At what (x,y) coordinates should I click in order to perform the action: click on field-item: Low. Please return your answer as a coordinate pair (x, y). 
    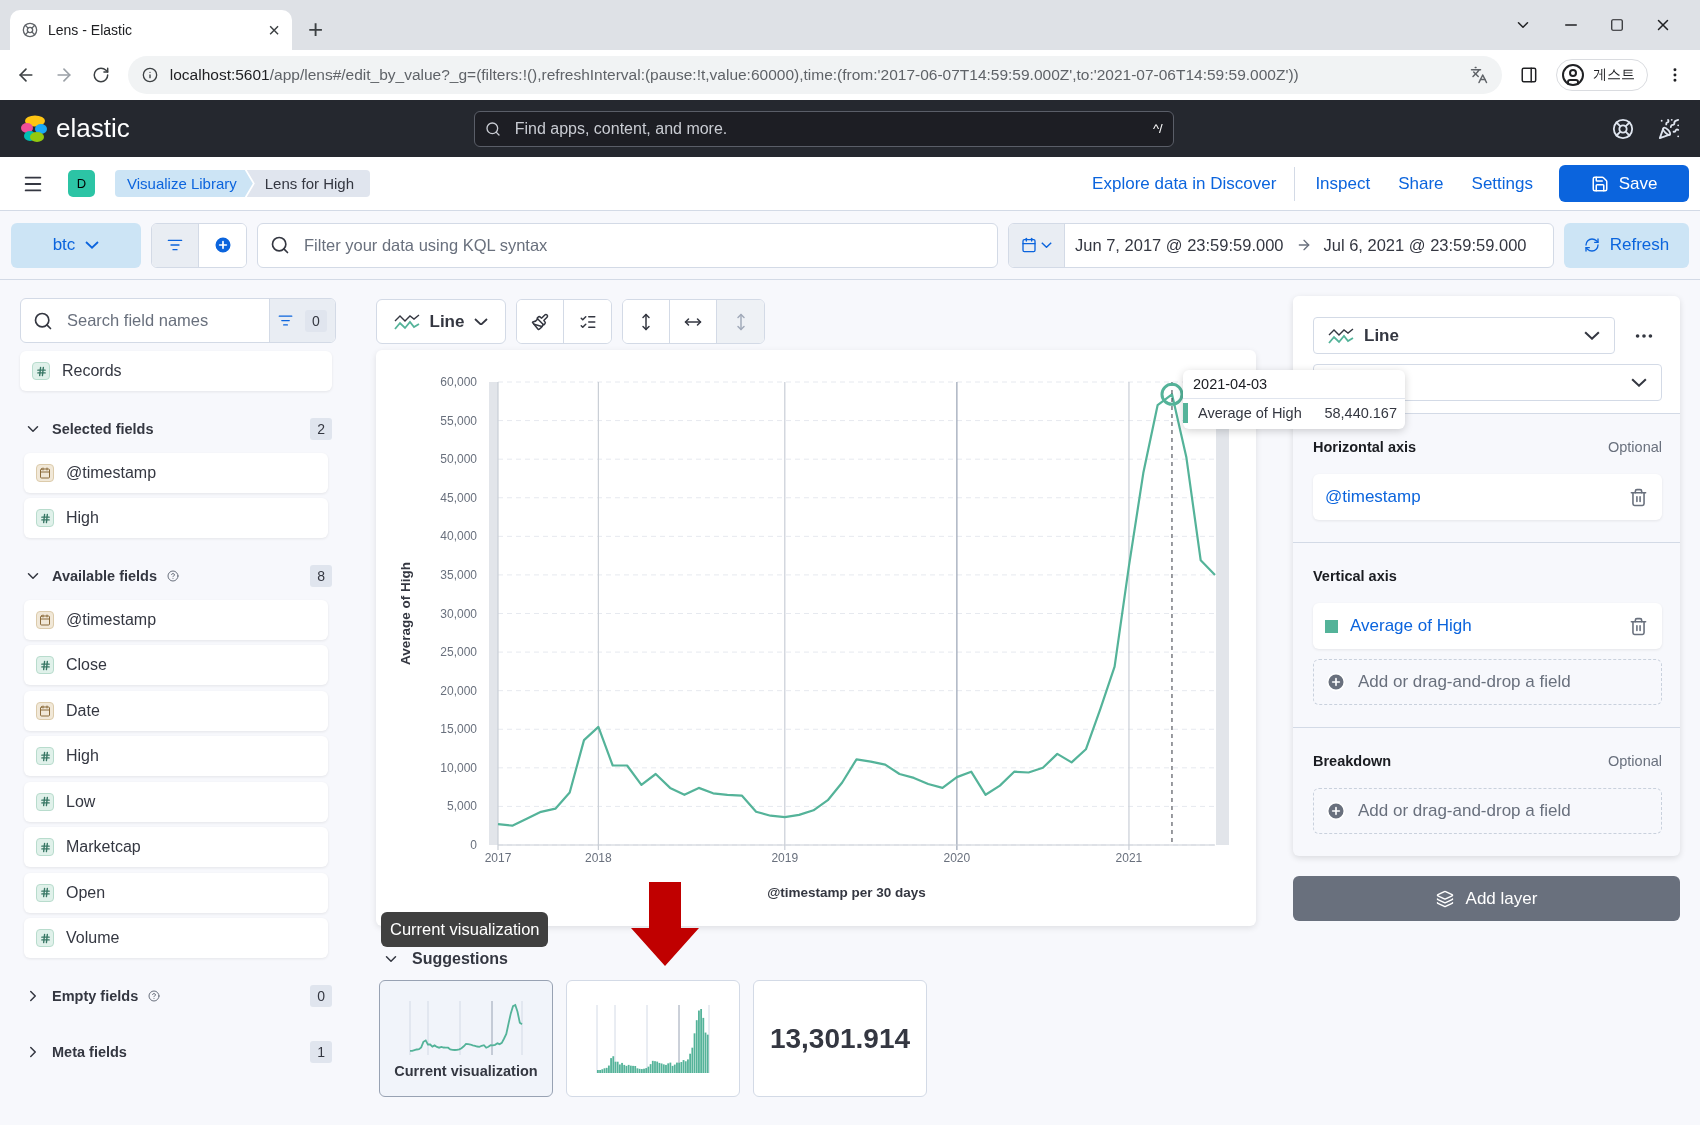
    Looking at the image, I should click on (176, 801).